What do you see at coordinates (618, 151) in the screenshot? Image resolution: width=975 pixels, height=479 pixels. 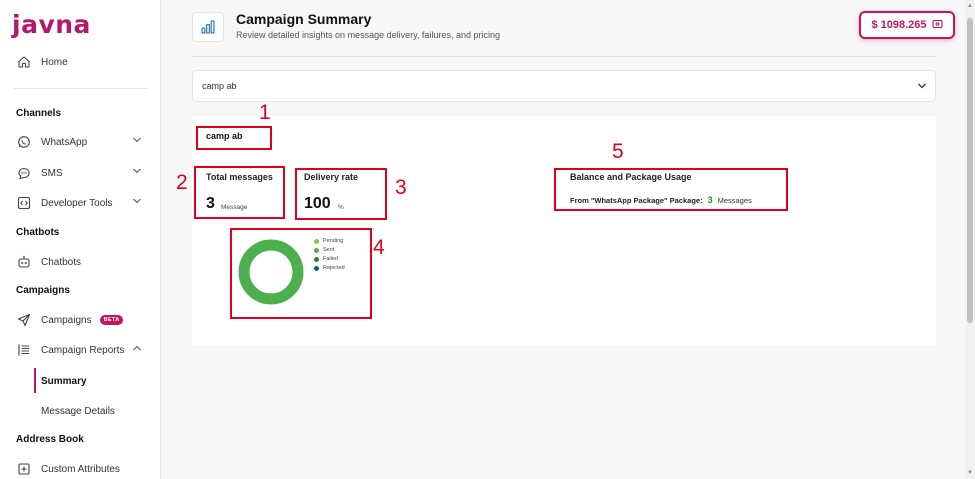 I see `annotation-label: 5` at bounding box center [618, 151].